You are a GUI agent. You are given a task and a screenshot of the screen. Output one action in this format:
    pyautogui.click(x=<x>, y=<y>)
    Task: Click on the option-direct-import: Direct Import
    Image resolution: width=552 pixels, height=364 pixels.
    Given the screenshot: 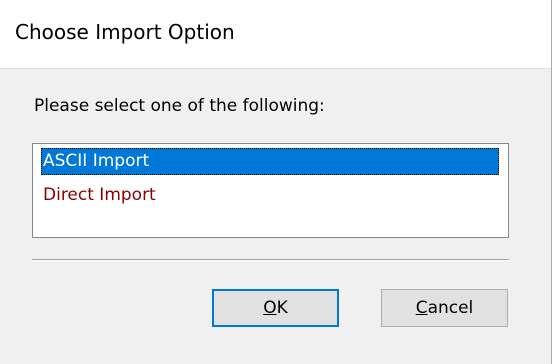 What is the action you would take?
    pyautogui.click(x=98, y=195)
    